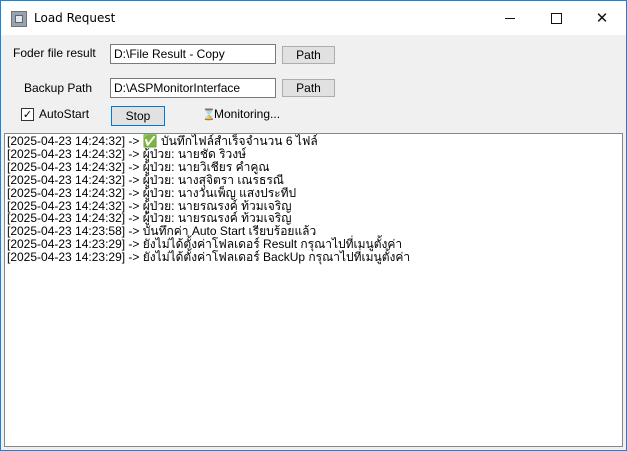 This screenshot has width=627, height=451. I want to click on close-icon: ✕, so click(602, 18).